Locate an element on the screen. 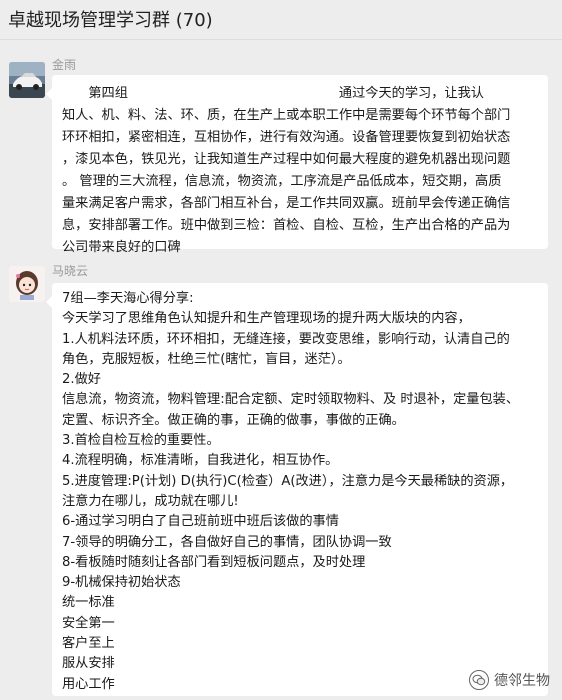 This screenshot has height=700, width=562. chat-title-bar: 卓越现场管理学习群 (70) is located at coordinates (281, 20).